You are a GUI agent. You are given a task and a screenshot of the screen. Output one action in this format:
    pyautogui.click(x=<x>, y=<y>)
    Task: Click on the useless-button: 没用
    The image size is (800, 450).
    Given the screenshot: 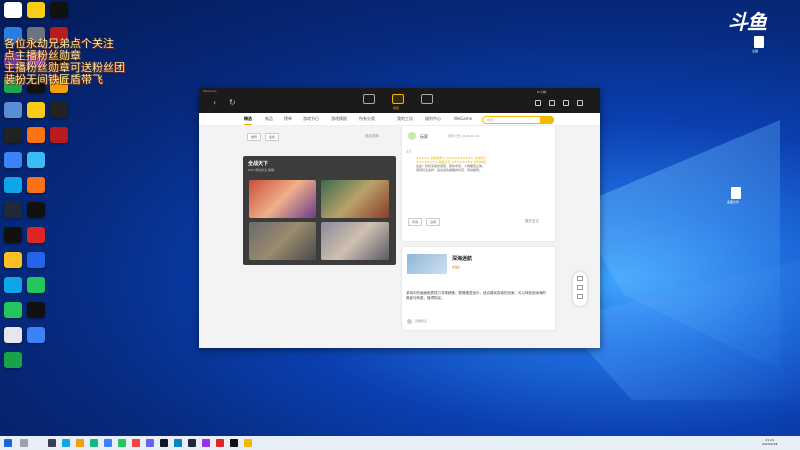 What is the action you would take?
    pyautogui.click(x=432, y=222)
    